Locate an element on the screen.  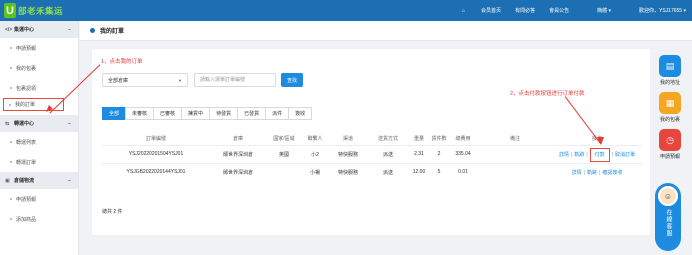
logo-mark: U is located at coordinates (10, 10).